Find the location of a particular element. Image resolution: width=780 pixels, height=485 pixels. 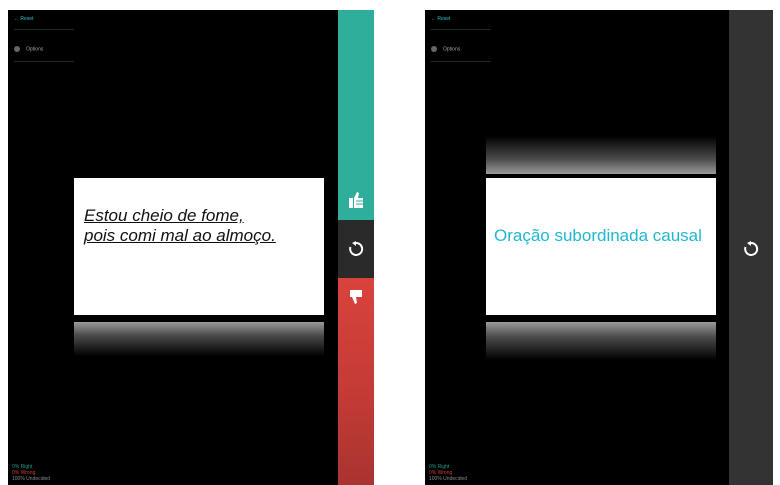

flashcard-back: Oração subordinada causal is located at coordinates (601, 246).